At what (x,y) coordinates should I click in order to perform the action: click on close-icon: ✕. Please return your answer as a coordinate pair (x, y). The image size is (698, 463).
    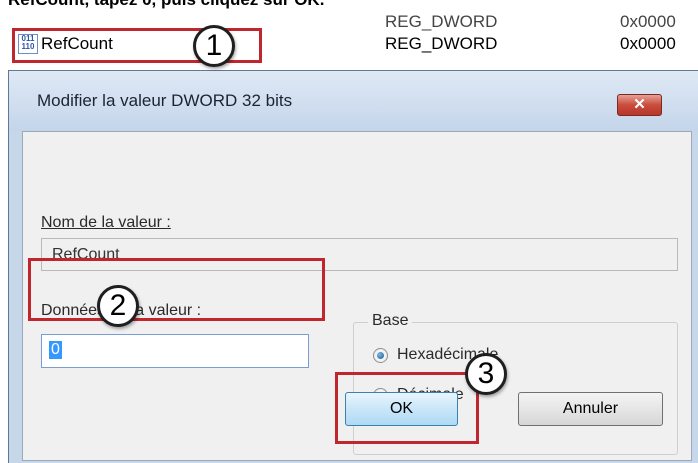
    Looking at the image, I should click on (639, 104).